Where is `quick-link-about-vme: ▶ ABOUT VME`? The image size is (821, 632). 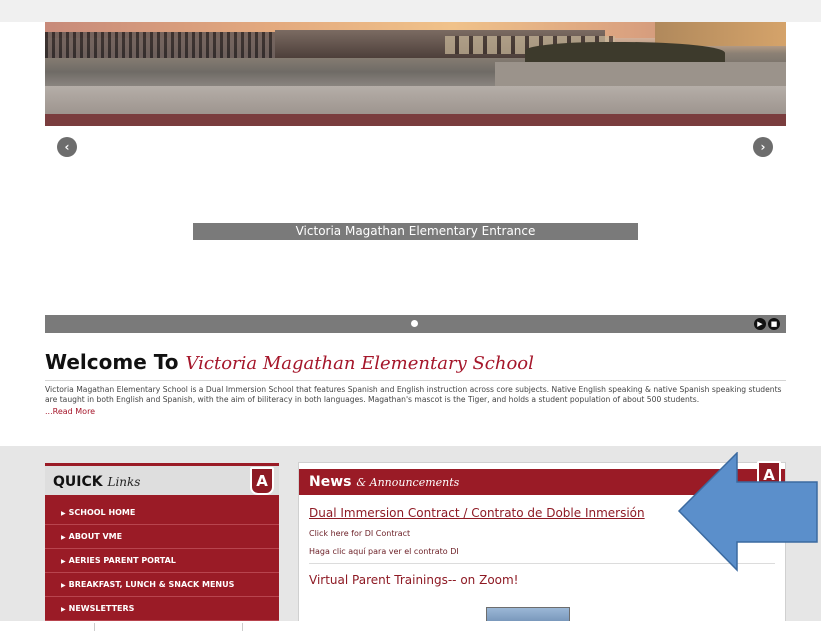 quick-link-about-vme: ▶ ABOUT VME is located at coordinates (162, 537).